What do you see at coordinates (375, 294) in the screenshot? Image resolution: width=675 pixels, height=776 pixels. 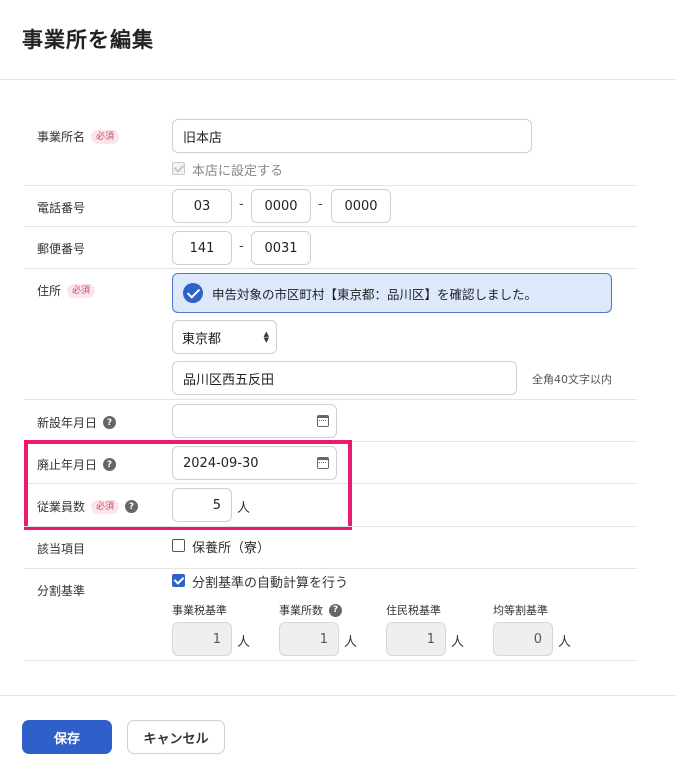 I see `address-notice-text: 申告対象の市区町村【東京都：品川区】を確認しました。` at bounding box center [375, 294].